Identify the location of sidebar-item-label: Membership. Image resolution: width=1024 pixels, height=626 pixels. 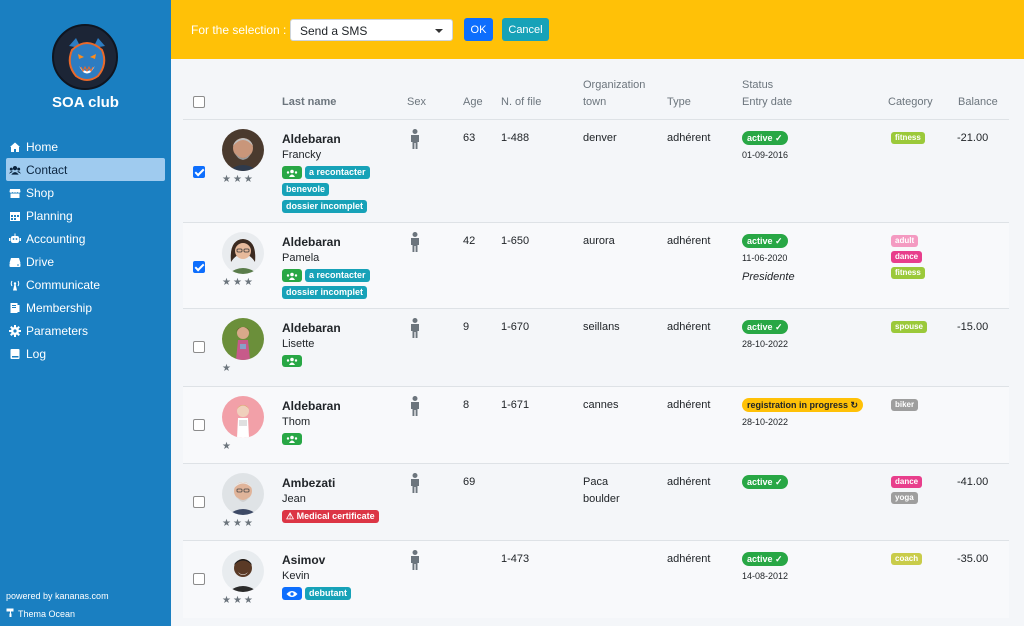
(59, 307).